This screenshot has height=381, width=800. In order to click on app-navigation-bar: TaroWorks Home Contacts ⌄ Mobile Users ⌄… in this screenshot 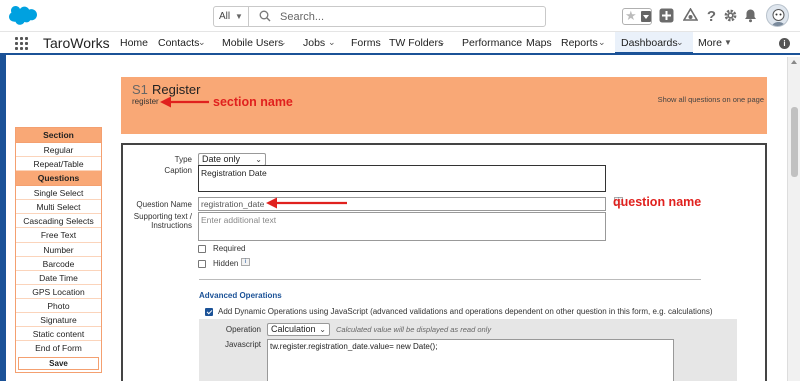, I will do `click(400, 43)`.